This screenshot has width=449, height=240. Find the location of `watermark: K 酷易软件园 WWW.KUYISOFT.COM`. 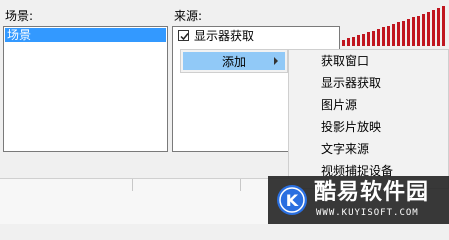

watermark: K 酷易软件园 WWW.KUYISOFT.COM is located at coordinates (358, 200).